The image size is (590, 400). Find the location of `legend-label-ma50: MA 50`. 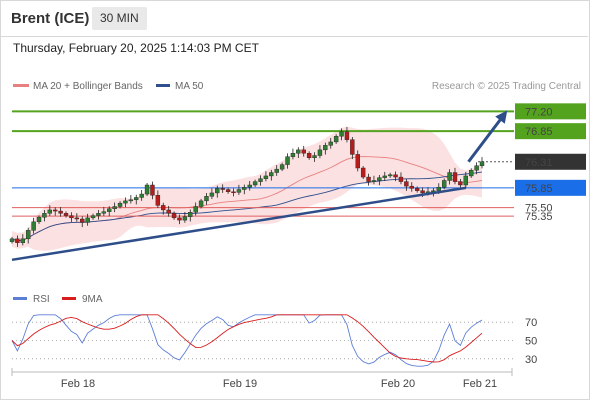

legend-label-ma50: MA 50 is located at coordinates (189, 86).